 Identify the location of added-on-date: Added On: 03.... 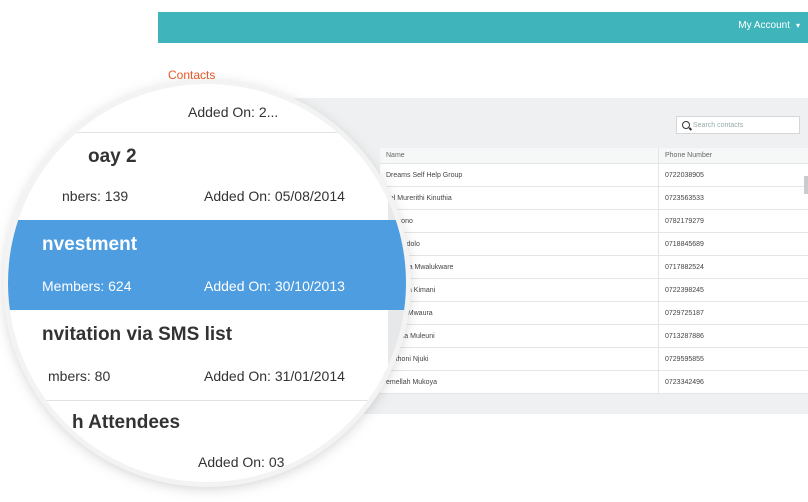
(247, 462).